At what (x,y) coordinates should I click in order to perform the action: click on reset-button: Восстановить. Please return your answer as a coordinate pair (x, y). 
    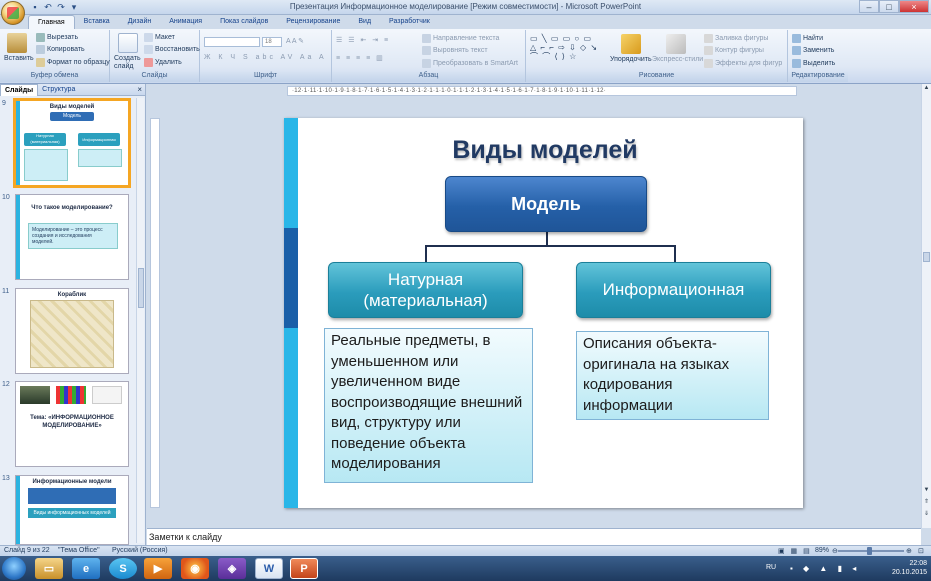
    Looking at the image, I should click on (172, 49).